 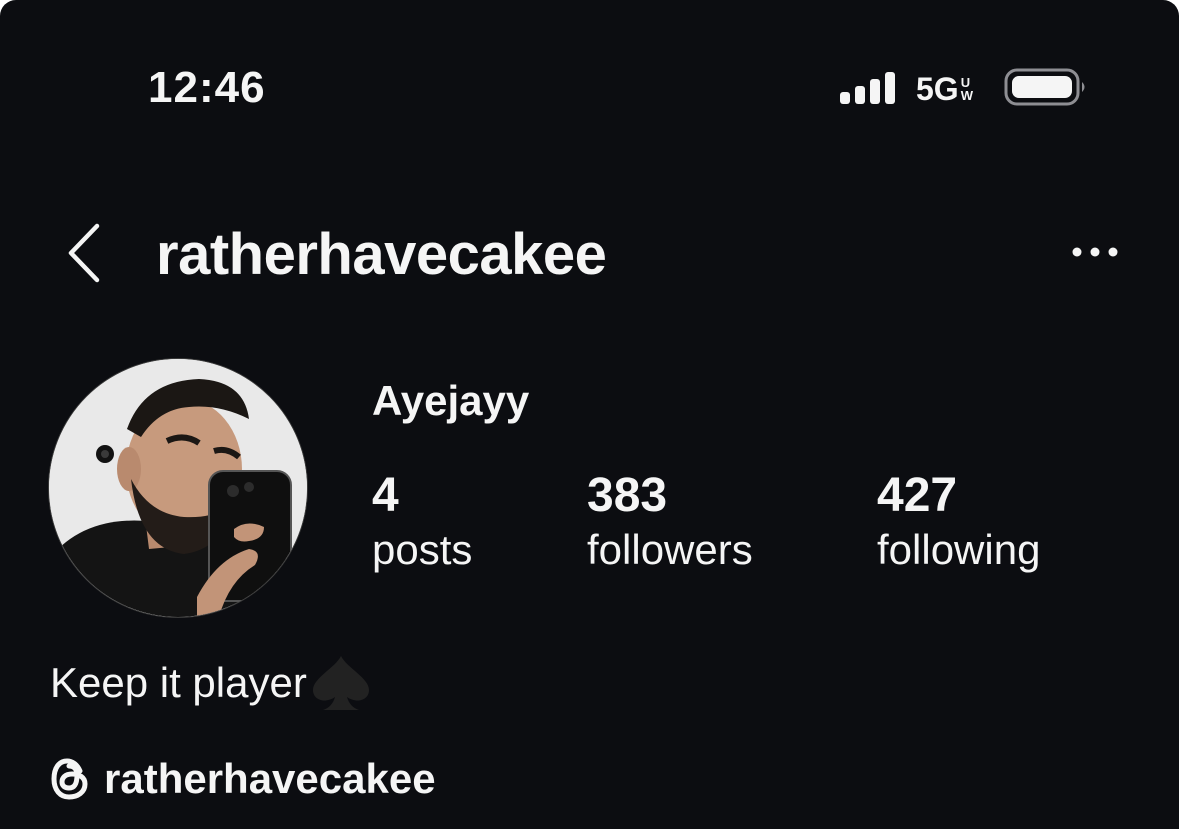 What do you see at coordinates (69, 779) in the screenshot?
I see `threads-icon` at bounding box center [69, 779].